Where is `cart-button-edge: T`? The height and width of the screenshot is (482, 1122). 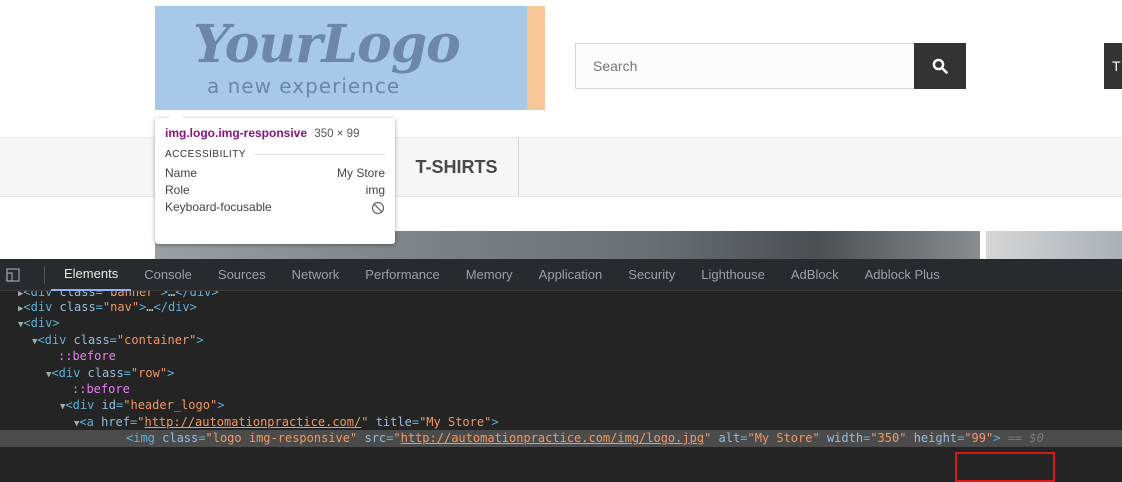
cart-button-edge: T is located at coordinates (1113, 66).